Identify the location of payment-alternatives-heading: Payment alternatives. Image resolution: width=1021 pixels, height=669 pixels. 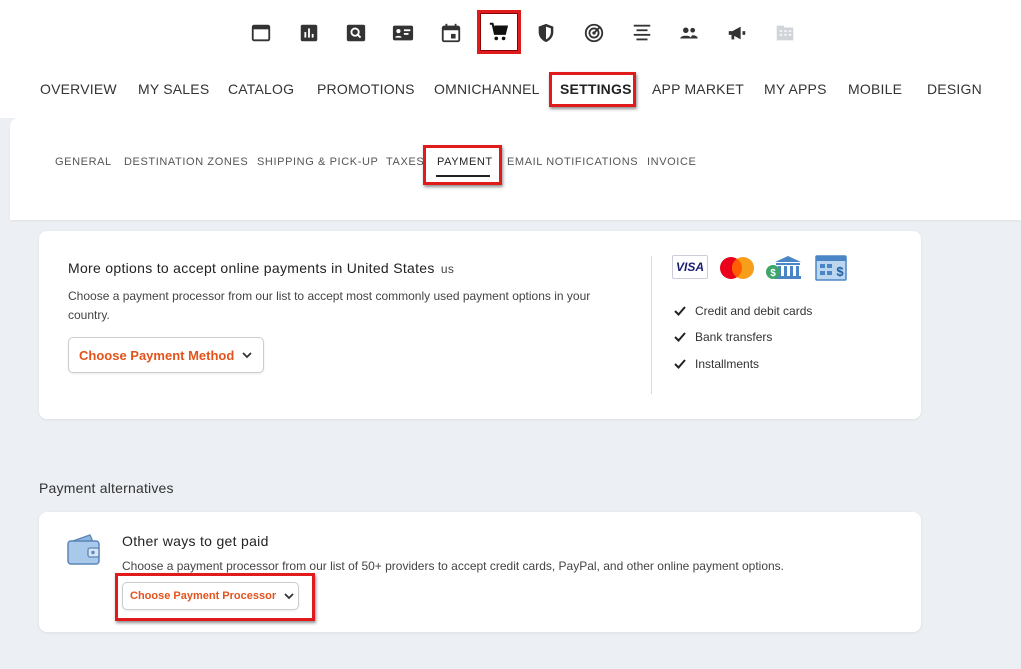
(106, 488).